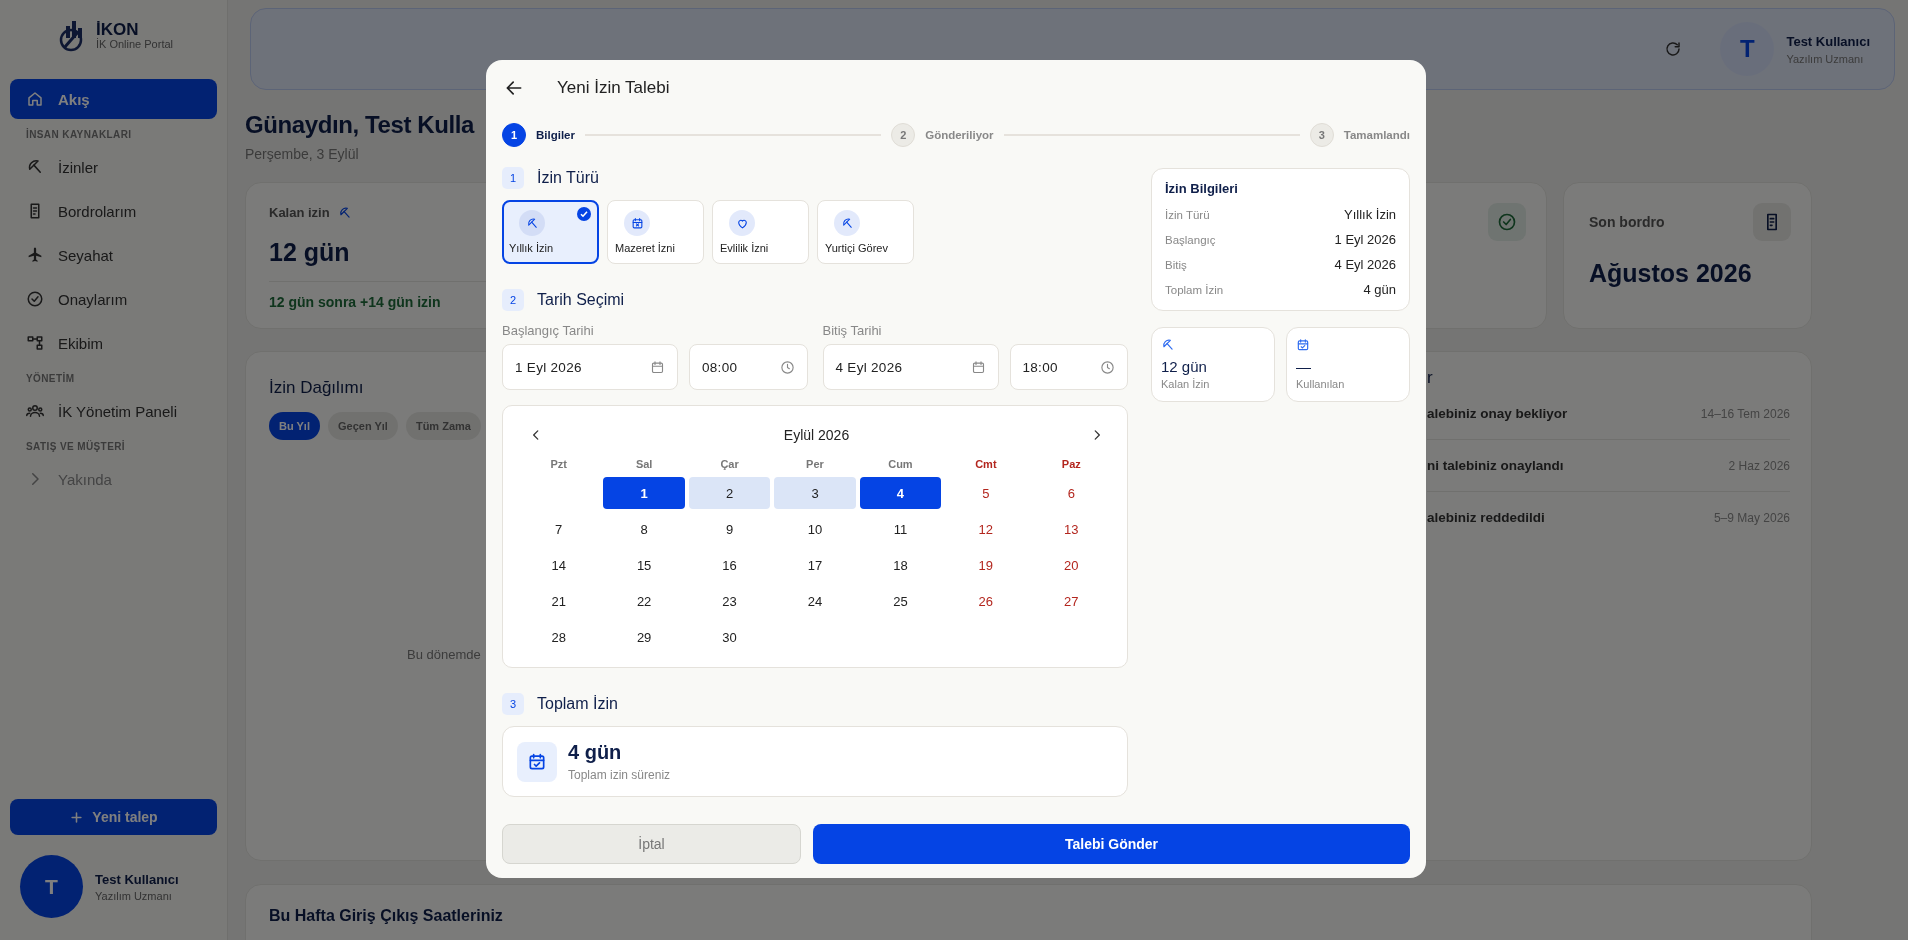 This screenshot has height=940, width=1908. Describe the element at coordinates (1321, 384) in the screenshot. I see `tile-label: Kullanılan` at that location.